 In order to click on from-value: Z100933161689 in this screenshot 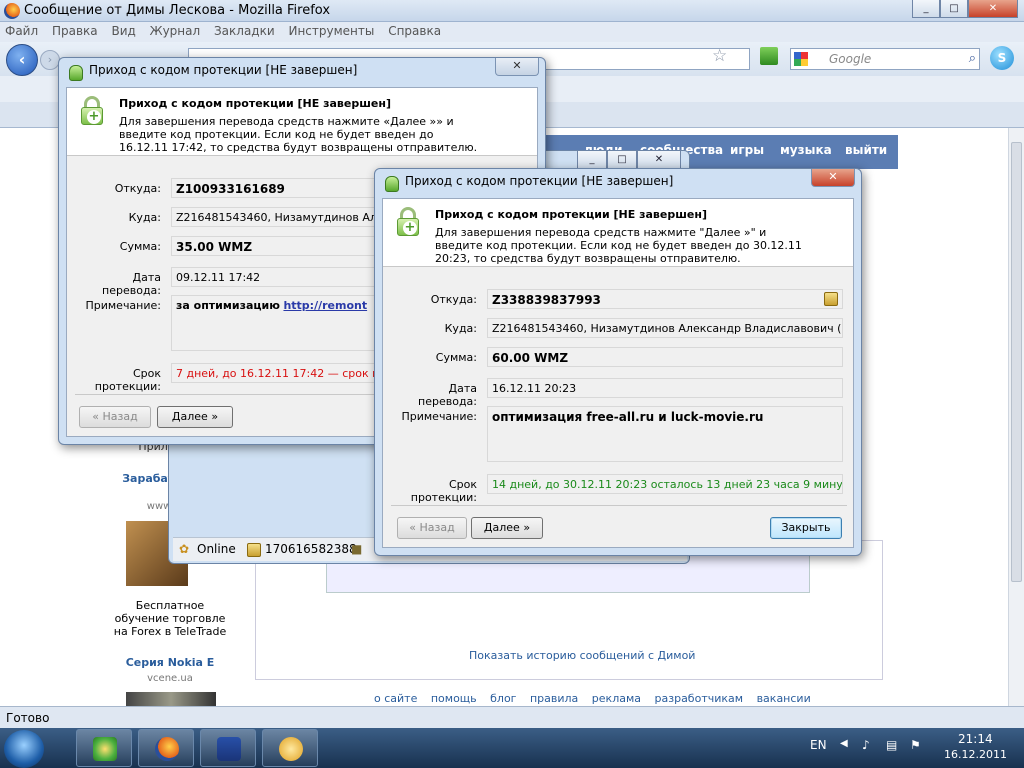, I will do `click(281, 188)`.